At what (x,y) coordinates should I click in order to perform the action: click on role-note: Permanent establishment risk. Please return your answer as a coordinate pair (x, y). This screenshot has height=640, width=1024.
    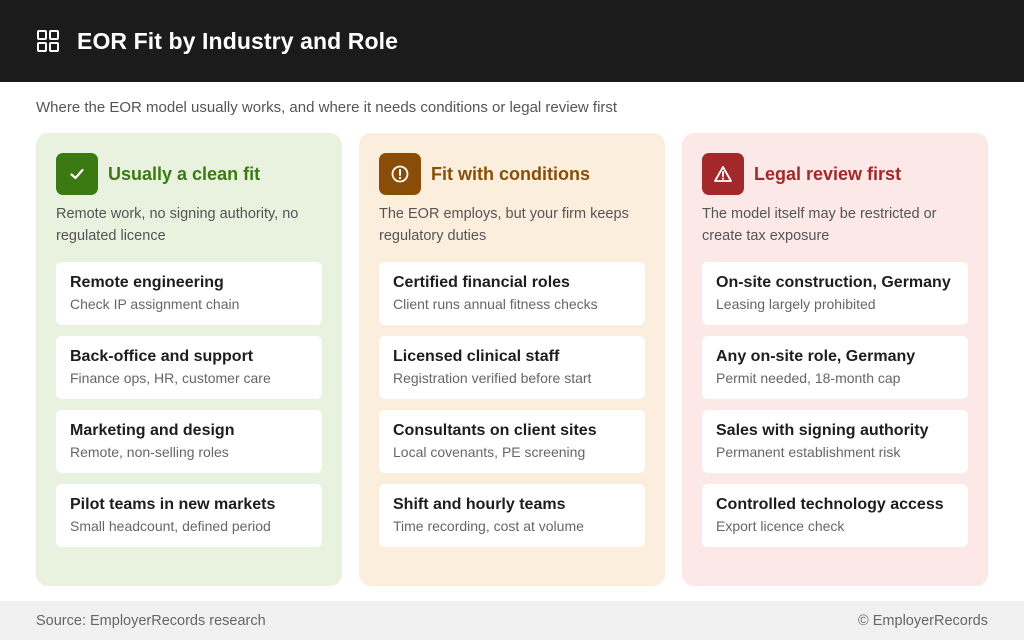
    Looking at the image, I should click on (808, 452).